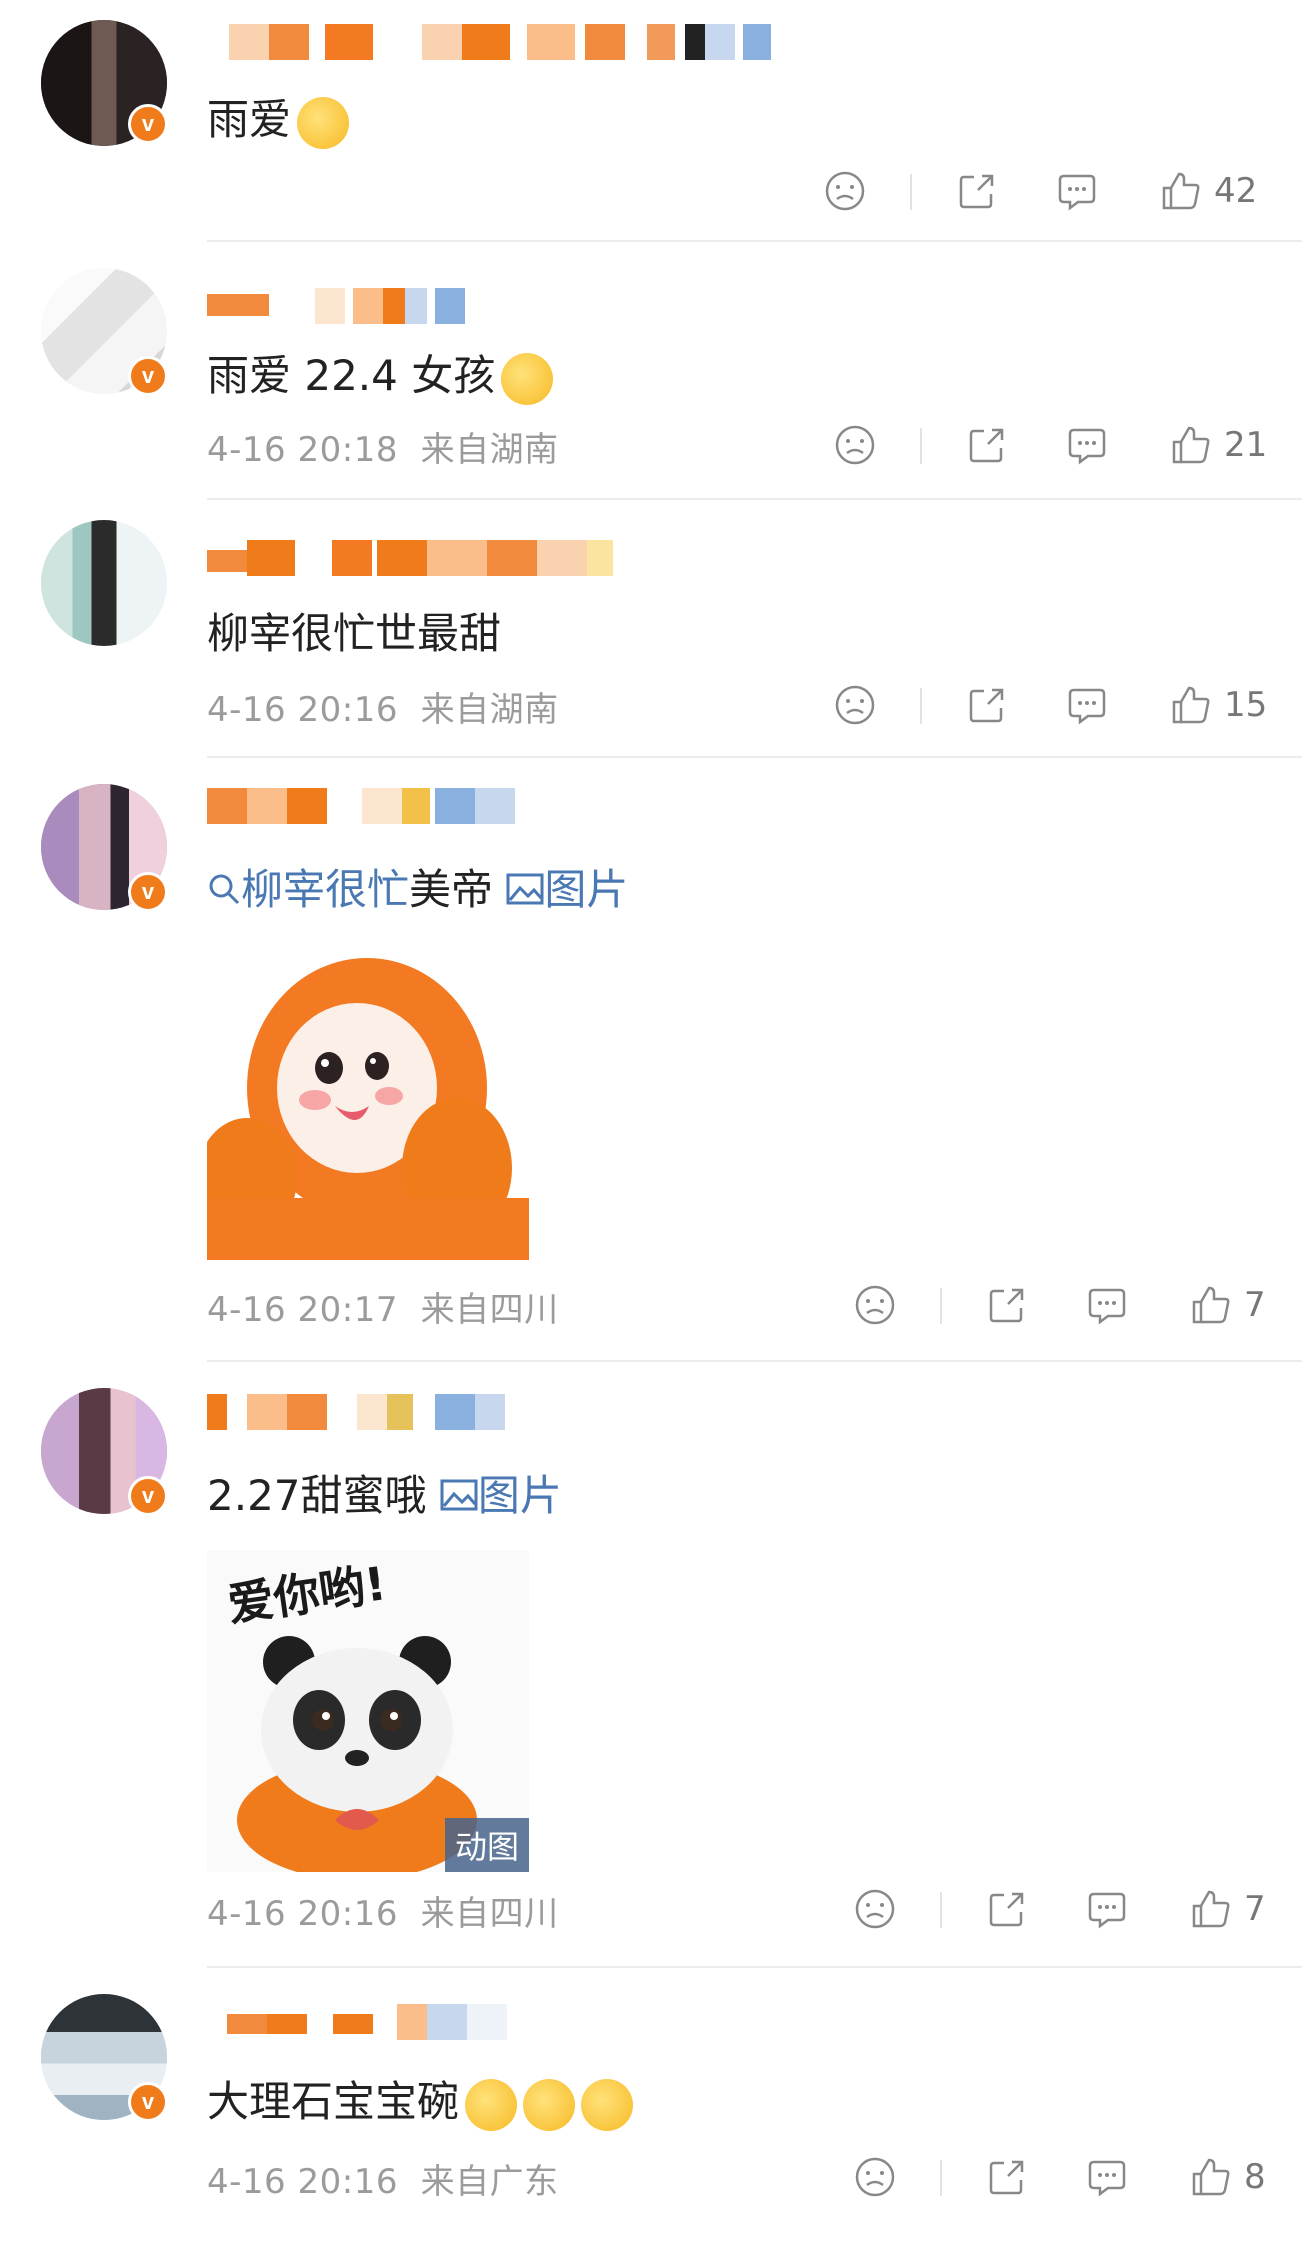  What do you see at coordinates (384, 1492) in the screenshot?
I see `comment-text: 2.27甜蜜哦 图片` at bounding box center [384, 1492].